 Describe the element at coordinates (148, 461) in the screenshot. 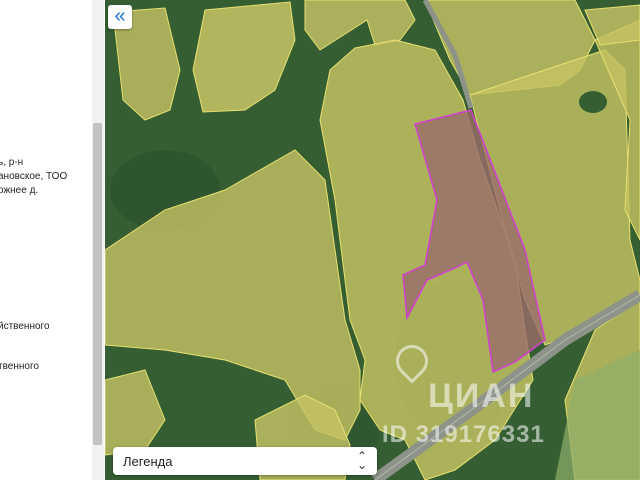

I see `legend-label: Легенда` at that location.